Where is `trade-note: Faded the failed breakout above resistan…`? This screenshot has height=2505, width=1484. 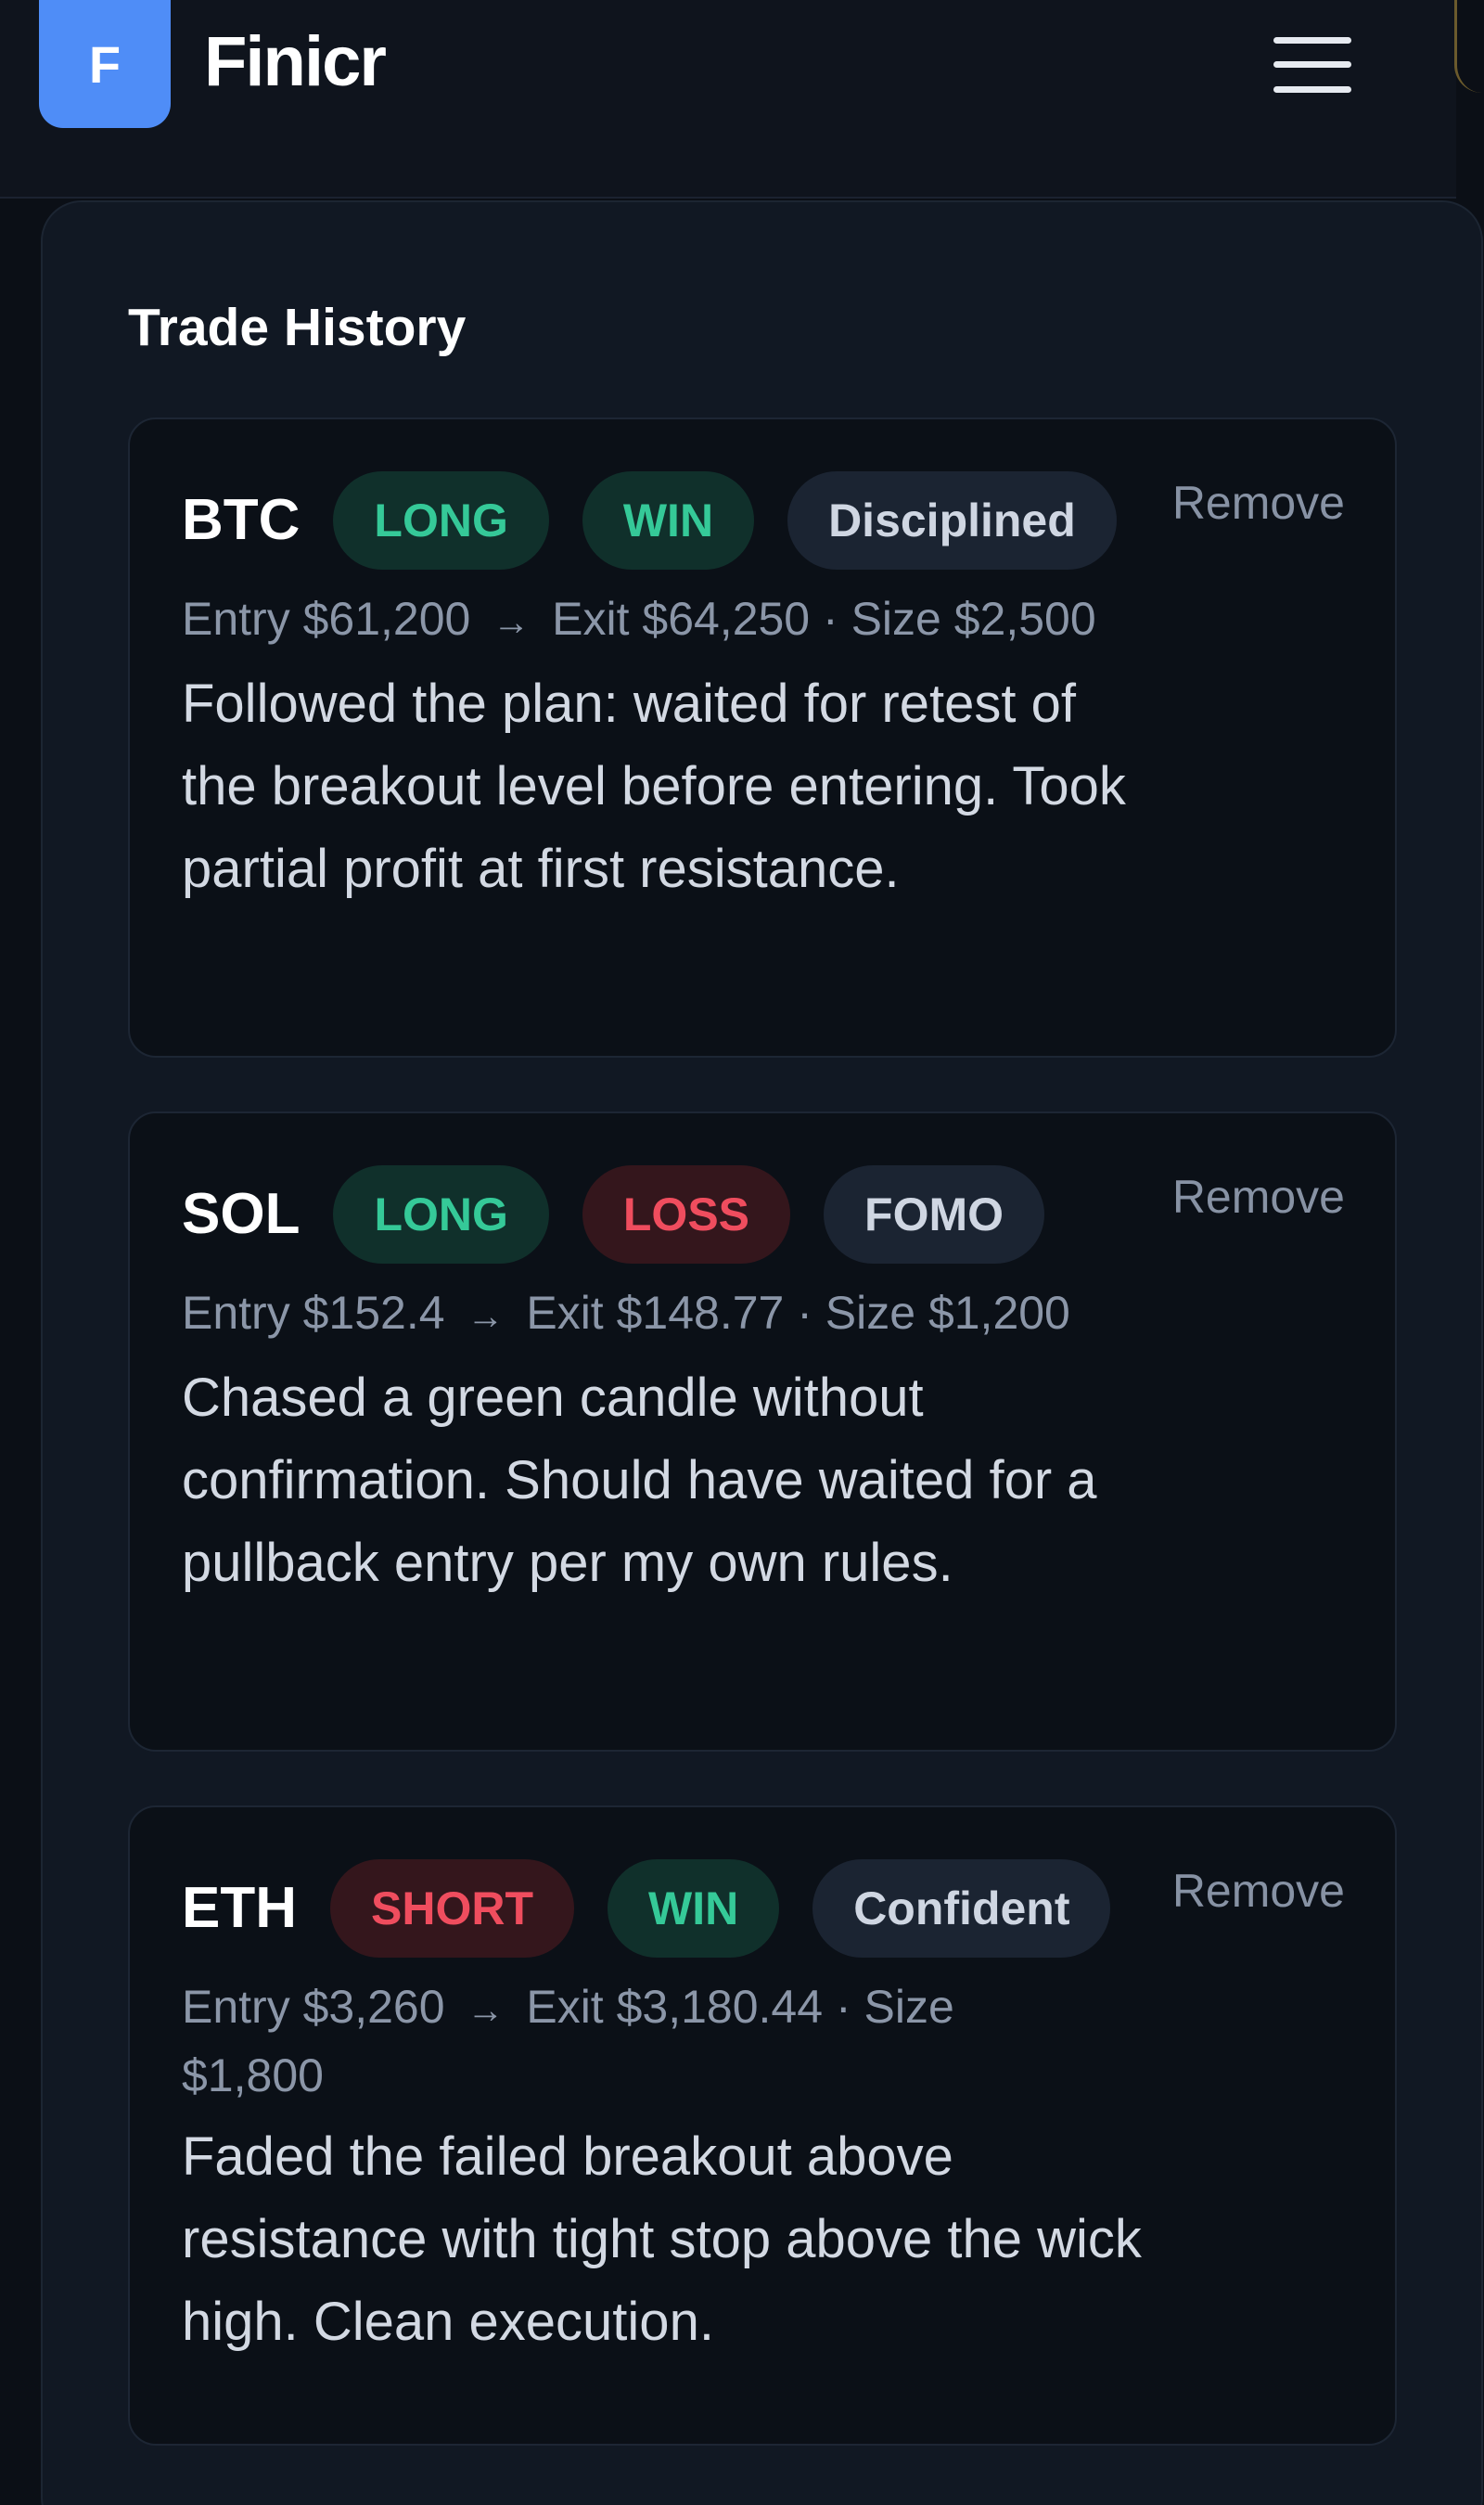 trade-note: Faded the failed breakout above resistan… is located at coordinates (662, 2239).